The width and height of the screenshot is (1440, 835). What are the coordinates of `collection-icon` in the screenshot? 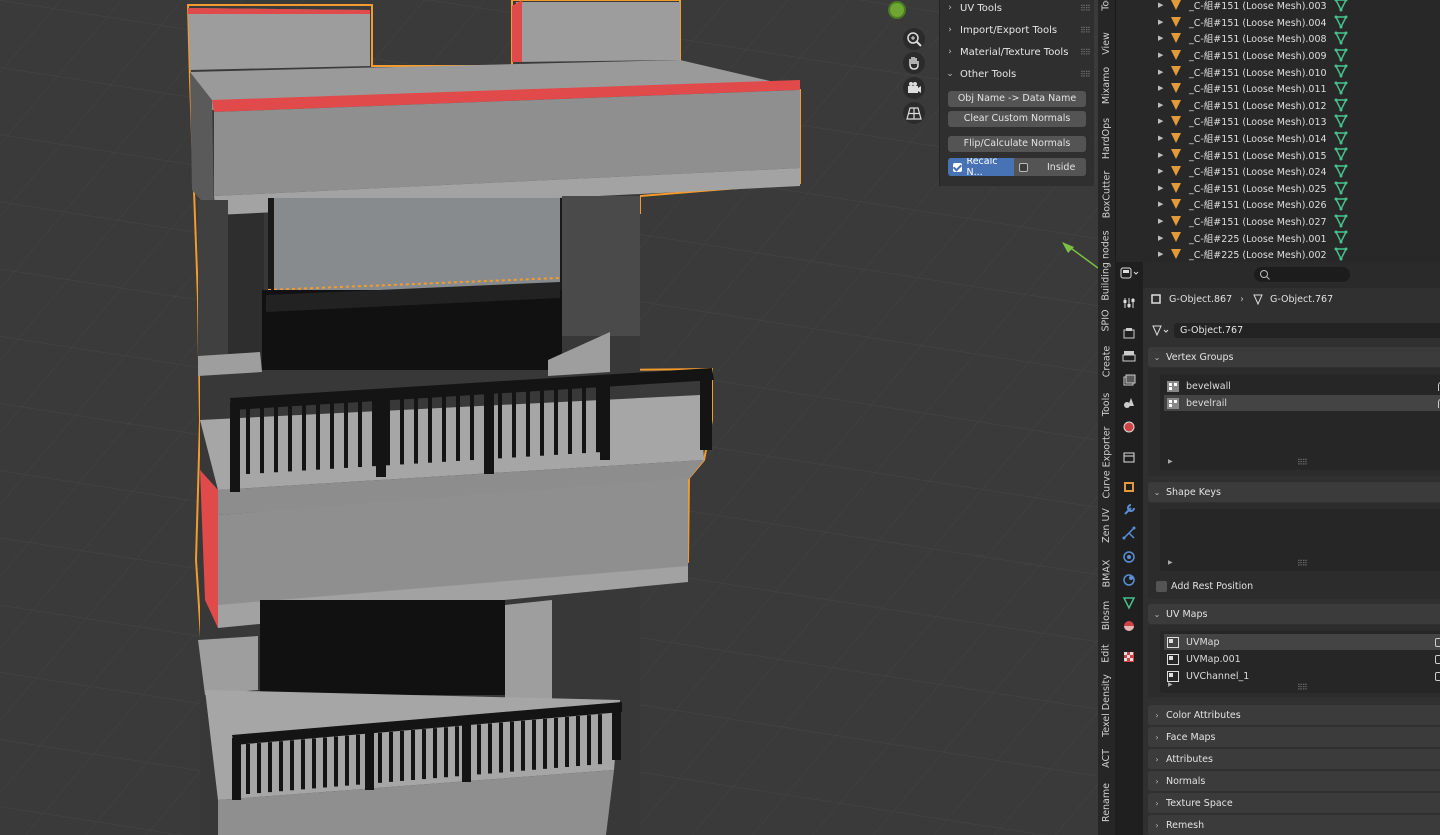 It's located at (1129, 457).